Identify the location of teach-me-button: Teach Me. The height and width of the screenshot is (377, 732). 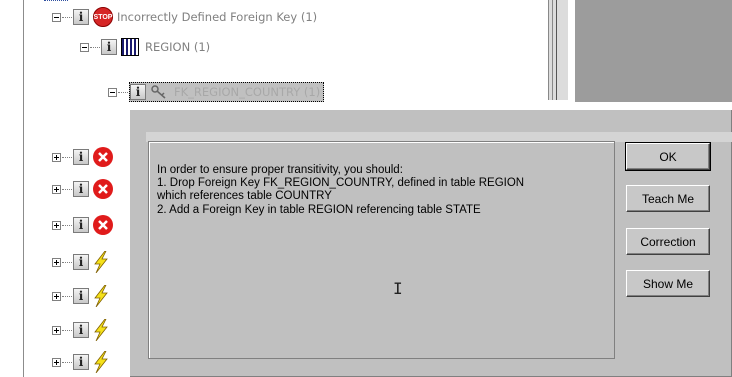
(668, 198).